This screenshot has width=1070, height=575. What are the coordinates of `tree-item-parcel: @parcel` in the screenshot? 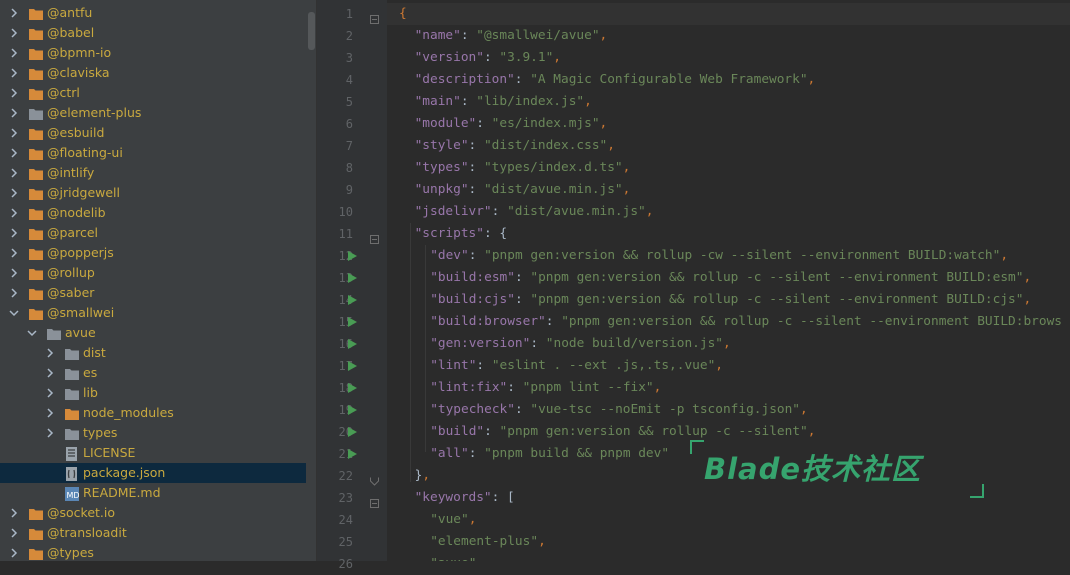 It's located at (153, 233).